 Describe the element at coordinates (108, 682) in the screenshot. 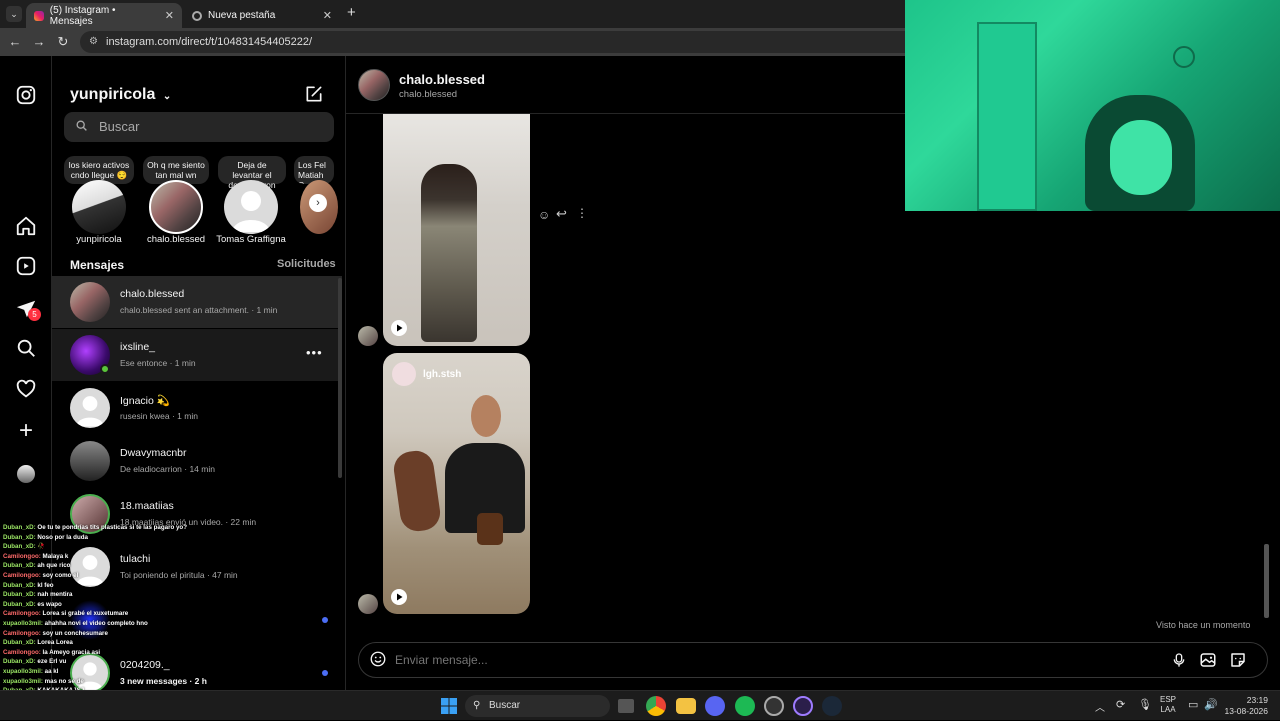

I see `stream-chat-line: xupaollo3mil: mas no se de` at that location.